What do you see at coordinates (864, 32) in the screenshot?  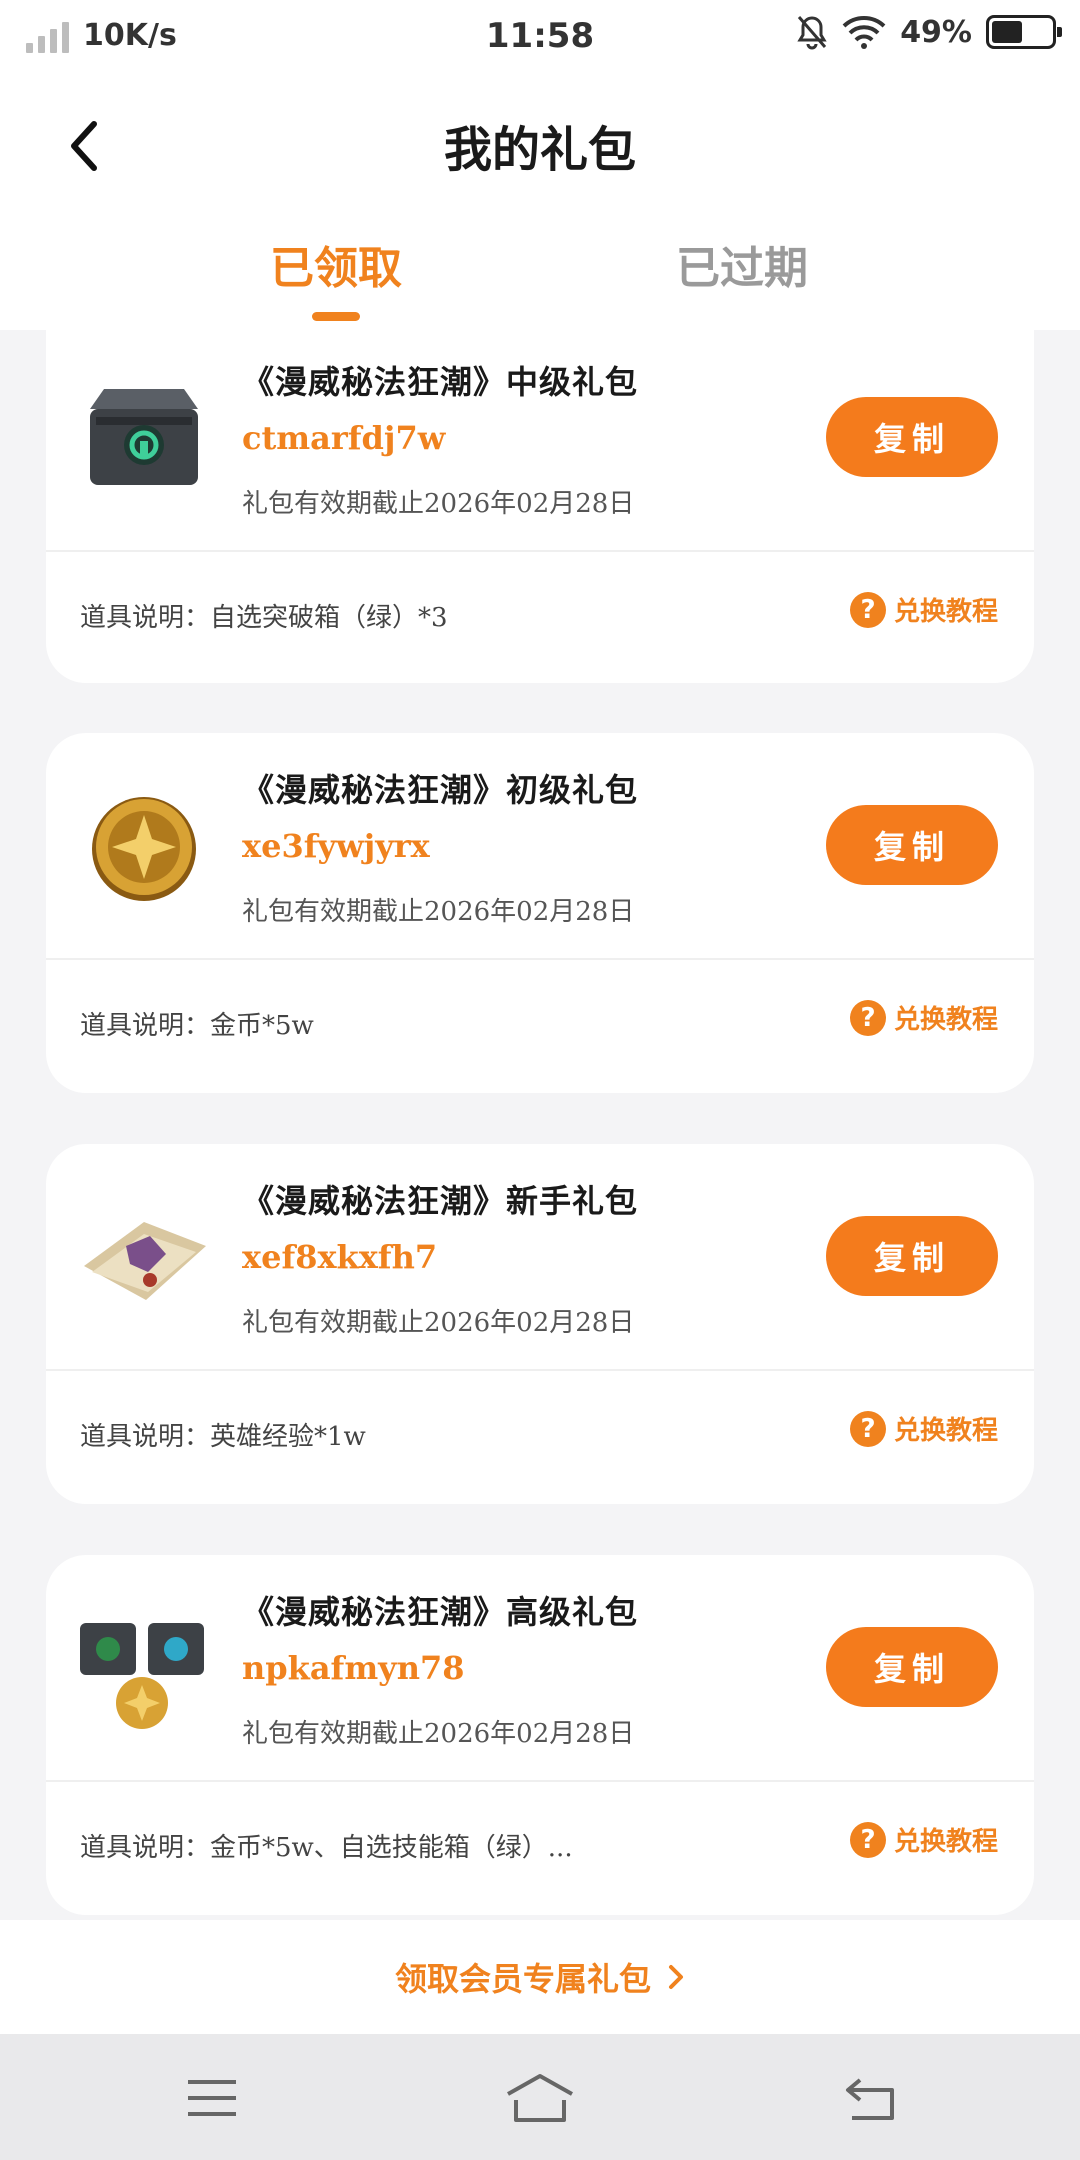 I see `wifi-icon` at bounding box center [864, 32].